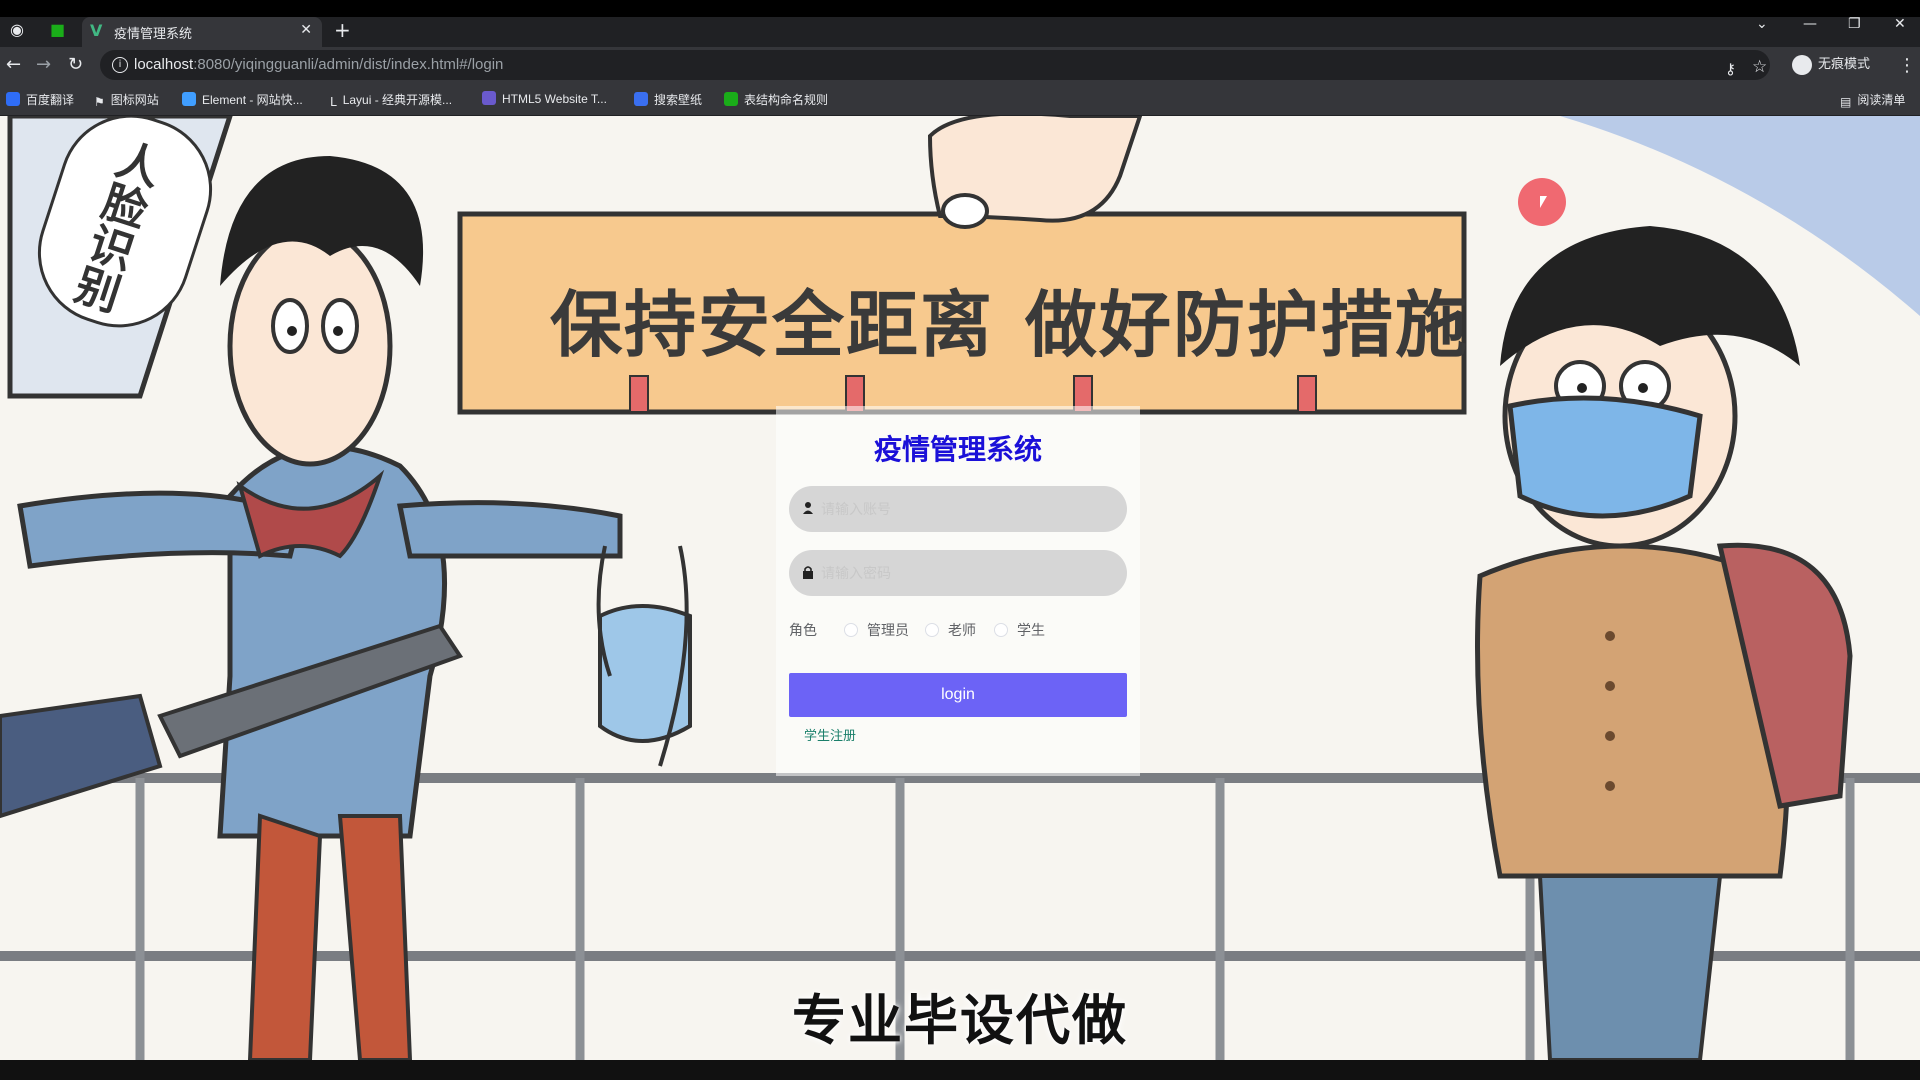 This screenshot has width=1920, height=1080. What do you see at coordinates (1247, 325) in the screenshot?
I see `banner-right-text: 做好防护措施` at bounding box center [1247, 325].